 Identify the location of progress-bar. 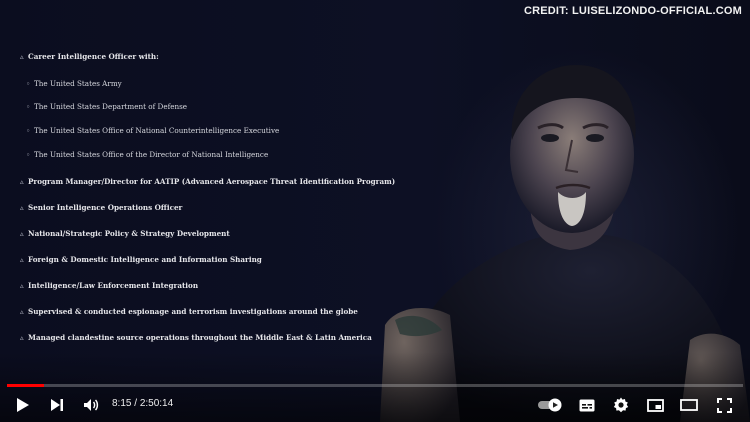
(375, 385).